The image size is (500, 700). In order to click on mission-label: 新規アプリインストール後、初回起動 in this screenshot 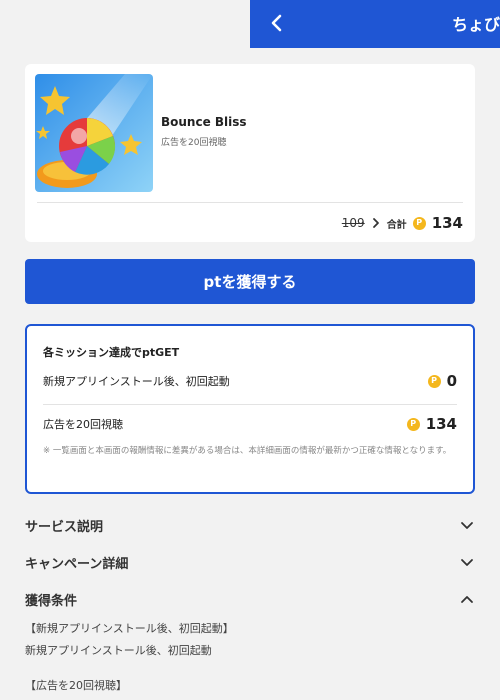, I will do `click(136, 381)`.